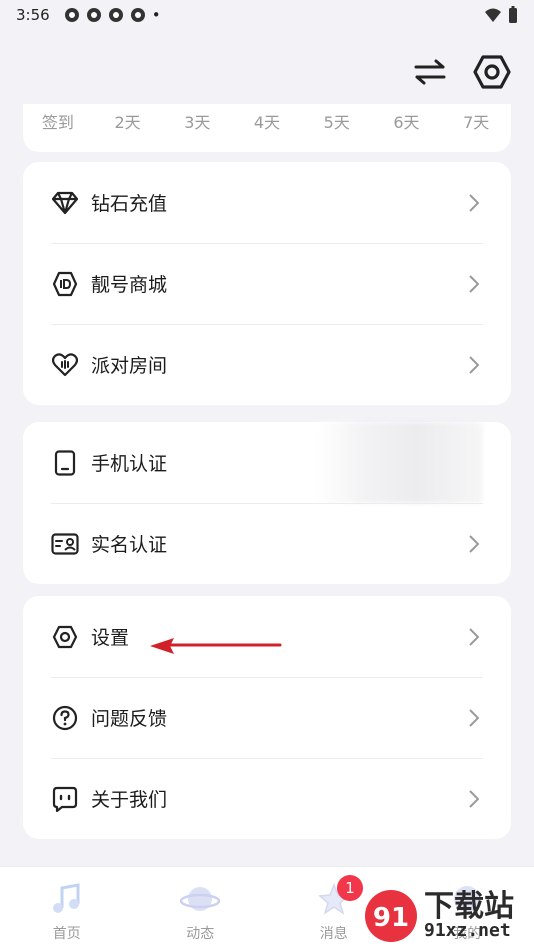 This screenshot has width=534, height=950. I want to click on menu-item-party-room: 派对房间, so click(267, 364).